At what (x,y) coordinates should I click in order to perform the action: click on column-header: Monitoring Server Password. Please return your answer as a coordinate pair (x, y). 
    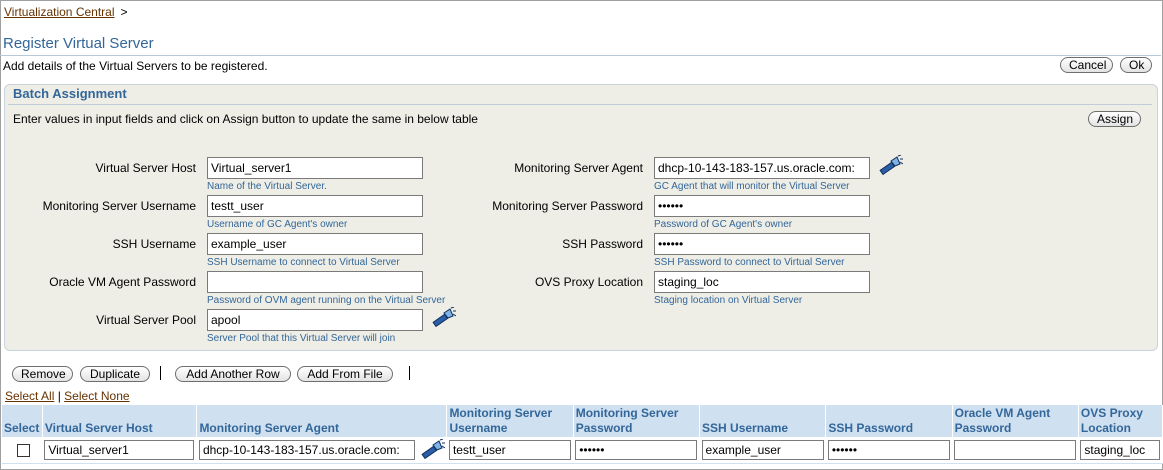
    Looking at the image, I should click on (637, 421).